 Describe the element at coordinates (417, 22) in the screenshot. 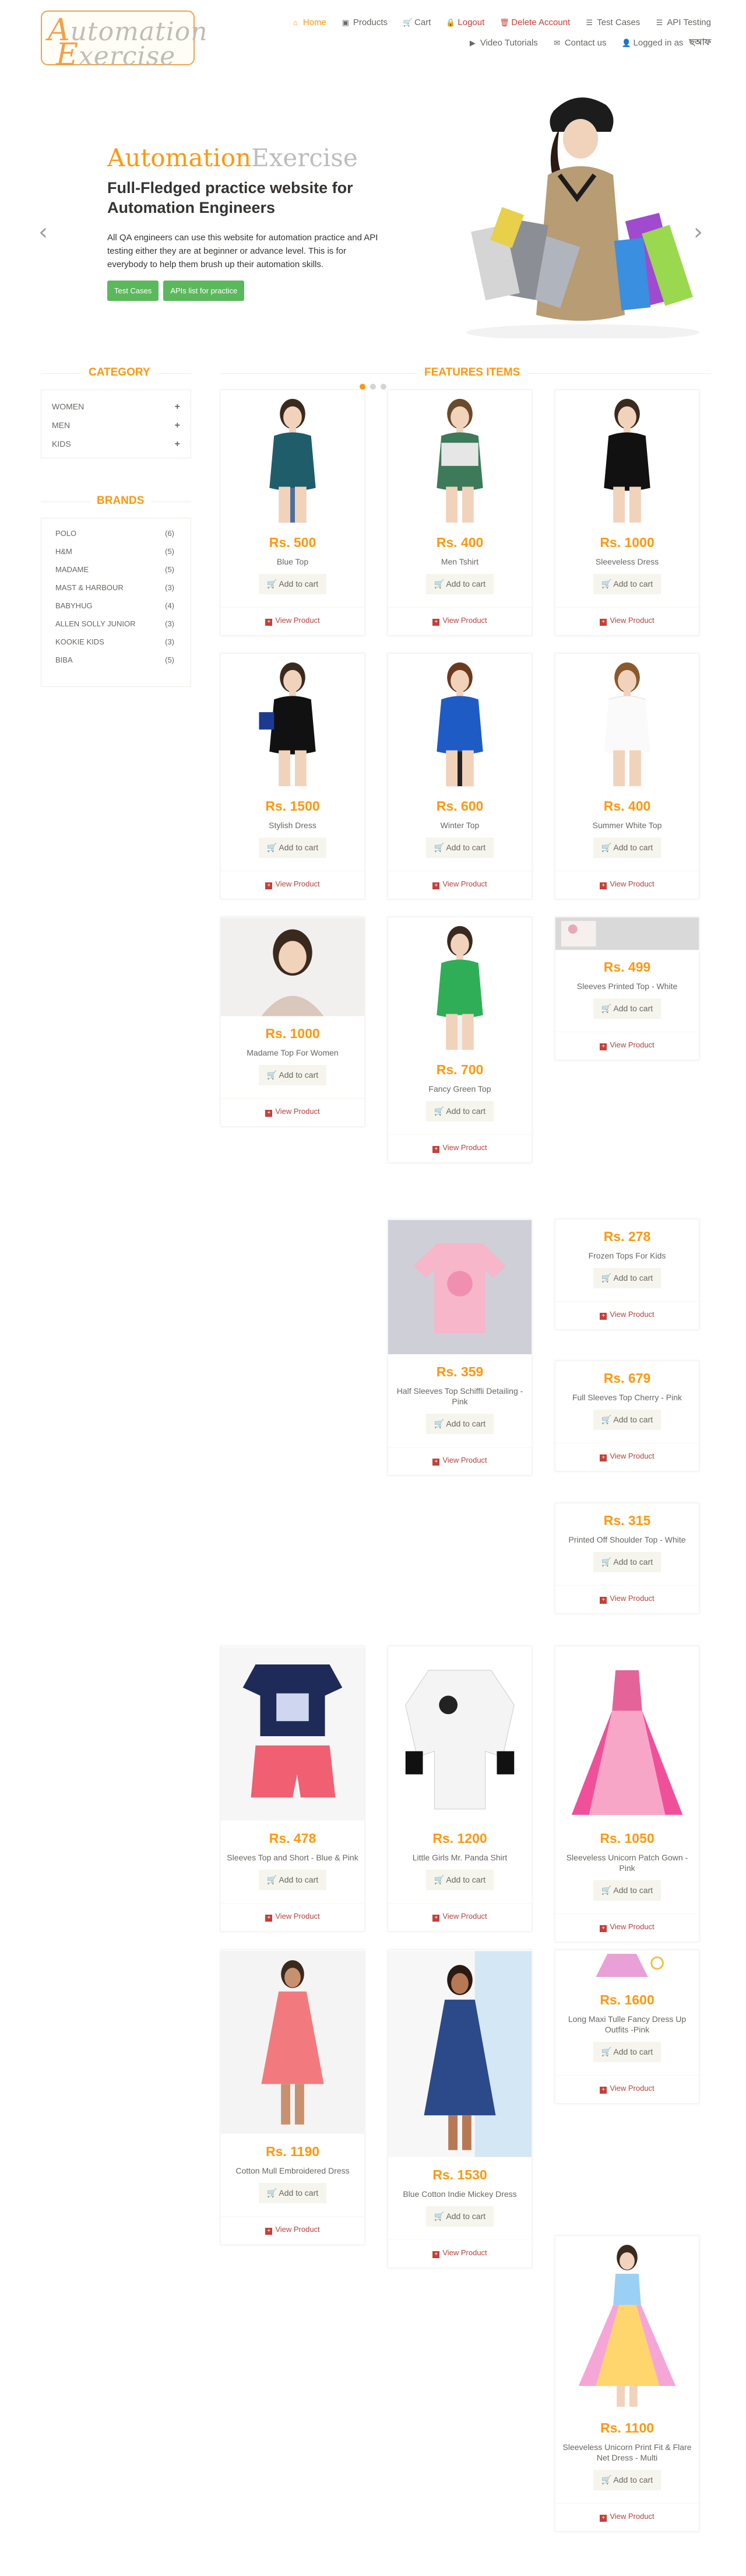

I see `nav-cart: 🛒 Cart` at that location.